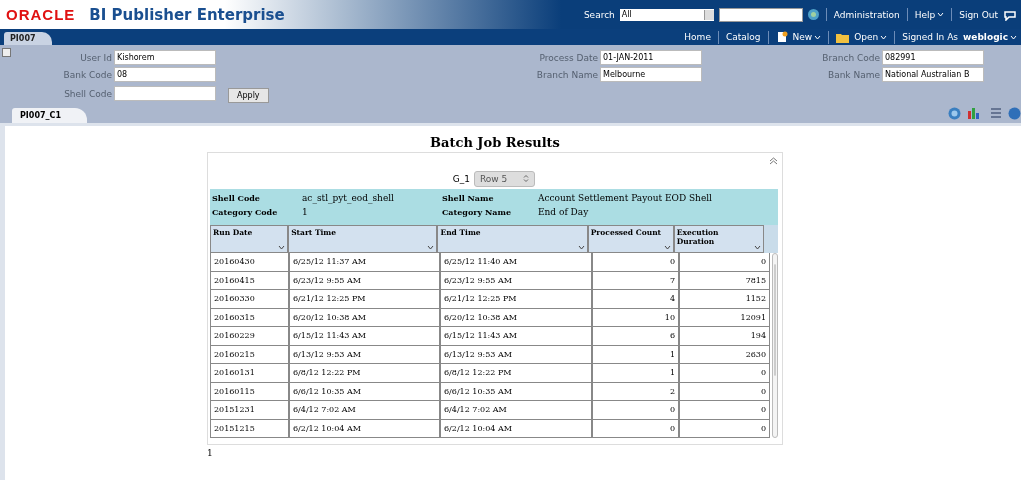 The image size is (1021, 480). I want to click on table-cell: 4, so click(635, 299).